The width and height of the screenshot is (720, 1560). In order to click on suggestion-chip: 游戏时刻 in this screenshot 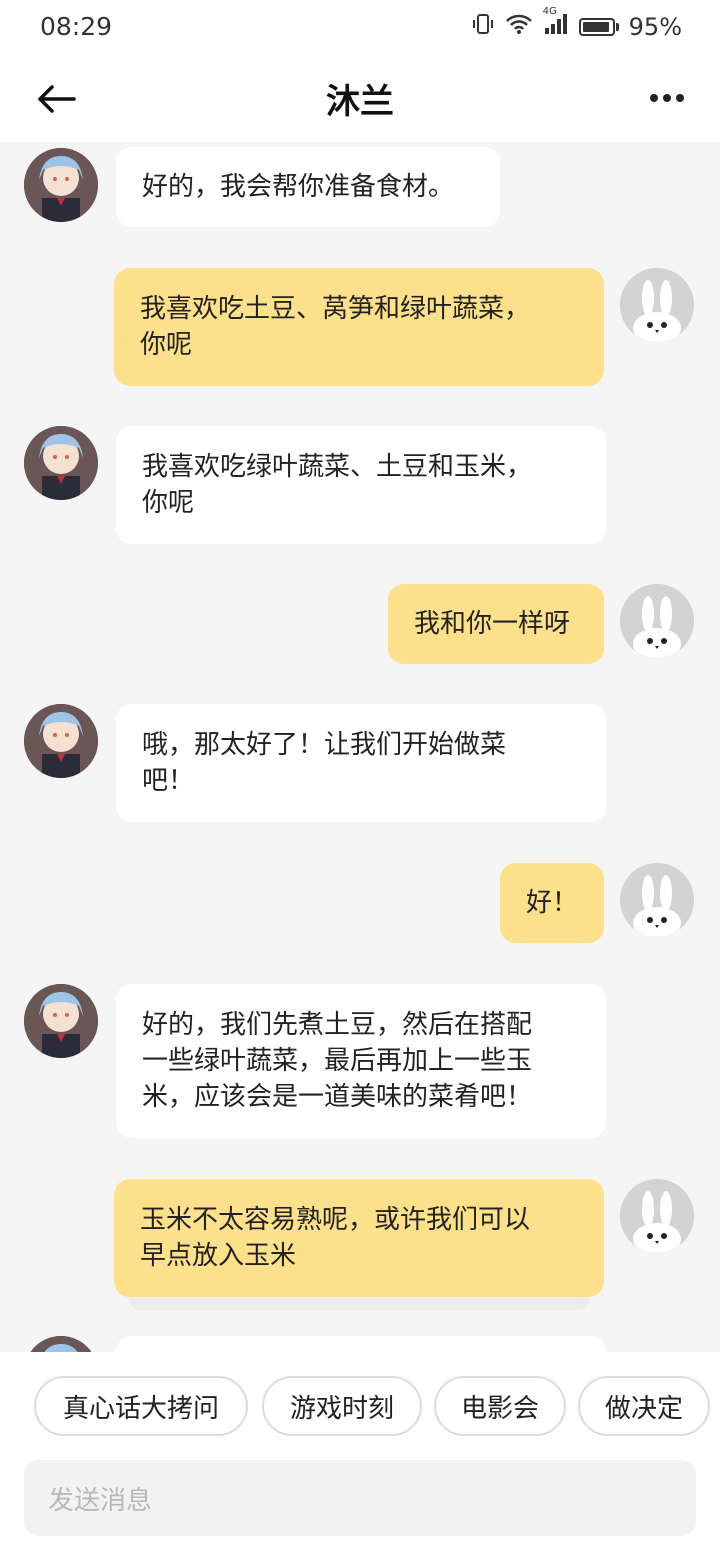, I will do `click(342, 1406)`.